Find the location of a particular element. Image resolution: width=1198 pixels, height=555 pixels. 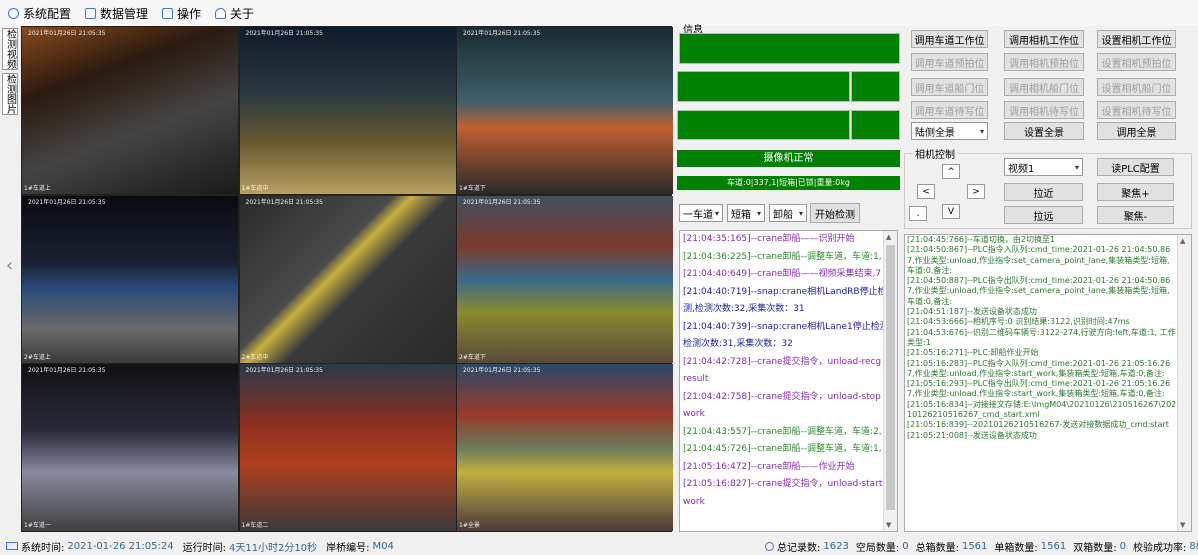

set-camera-wait-button: 设置相机待写位 is located at coordinates (1136, 110).